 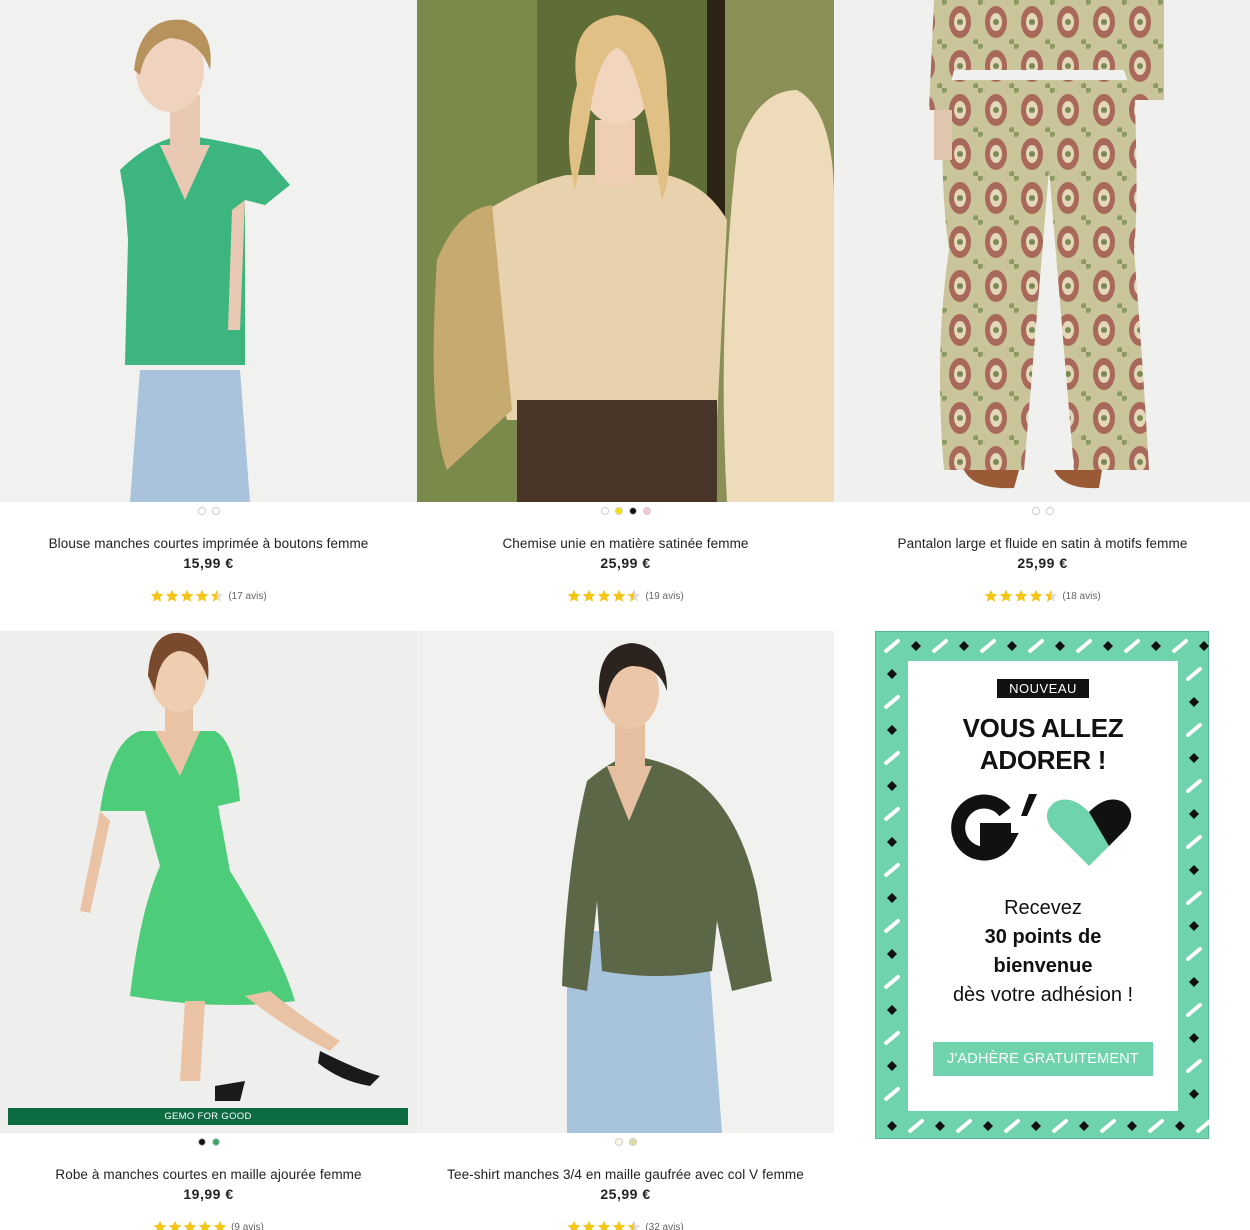 What do you see at coordinates (664, 596) in the screenshot?
I see `review-count: (19 avis)` at bounding box center [664, 596].